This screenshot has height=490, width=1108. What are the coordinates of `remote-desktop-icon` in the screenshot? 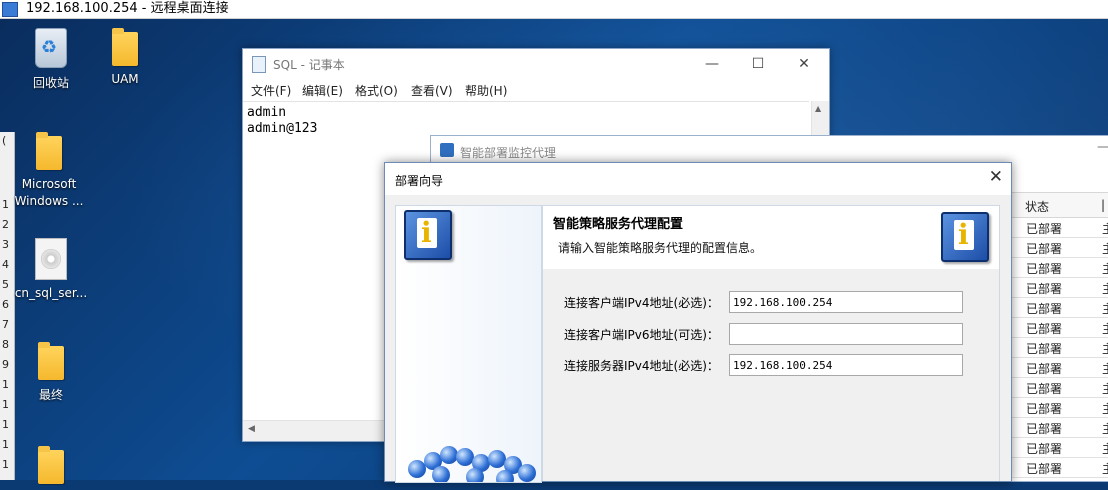 It's located at (10, 9).